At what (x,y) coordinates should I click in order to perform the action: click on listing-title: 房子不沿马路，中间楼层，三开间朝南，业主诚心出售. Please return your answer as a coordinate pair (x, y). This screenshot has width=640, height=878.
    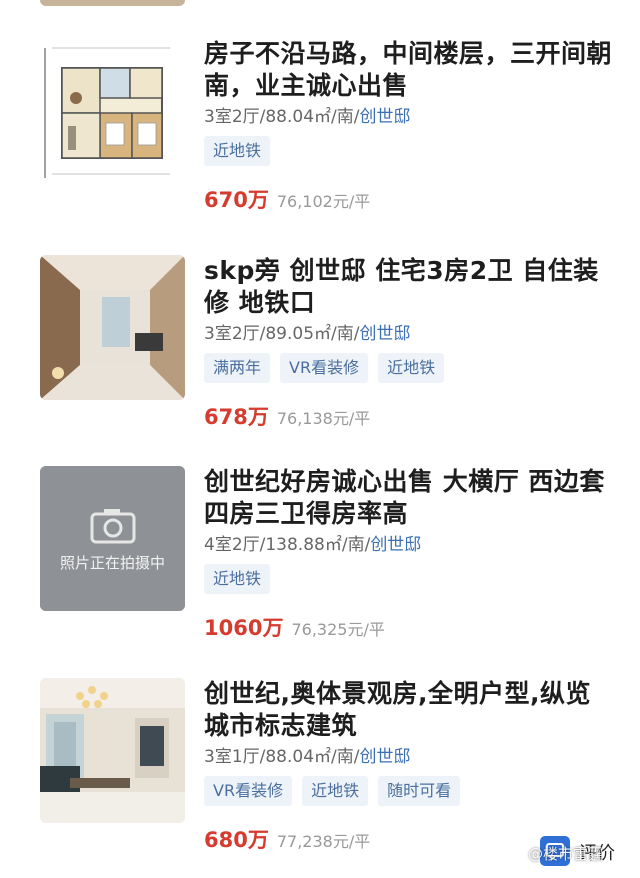
    Looking at the image, I should click on (409, 70).